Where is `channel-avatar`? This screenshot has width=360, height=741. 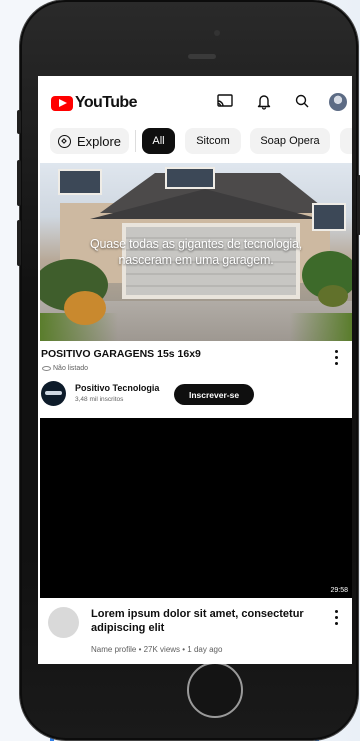
channel-avatar is located at coordinates (53, 393).